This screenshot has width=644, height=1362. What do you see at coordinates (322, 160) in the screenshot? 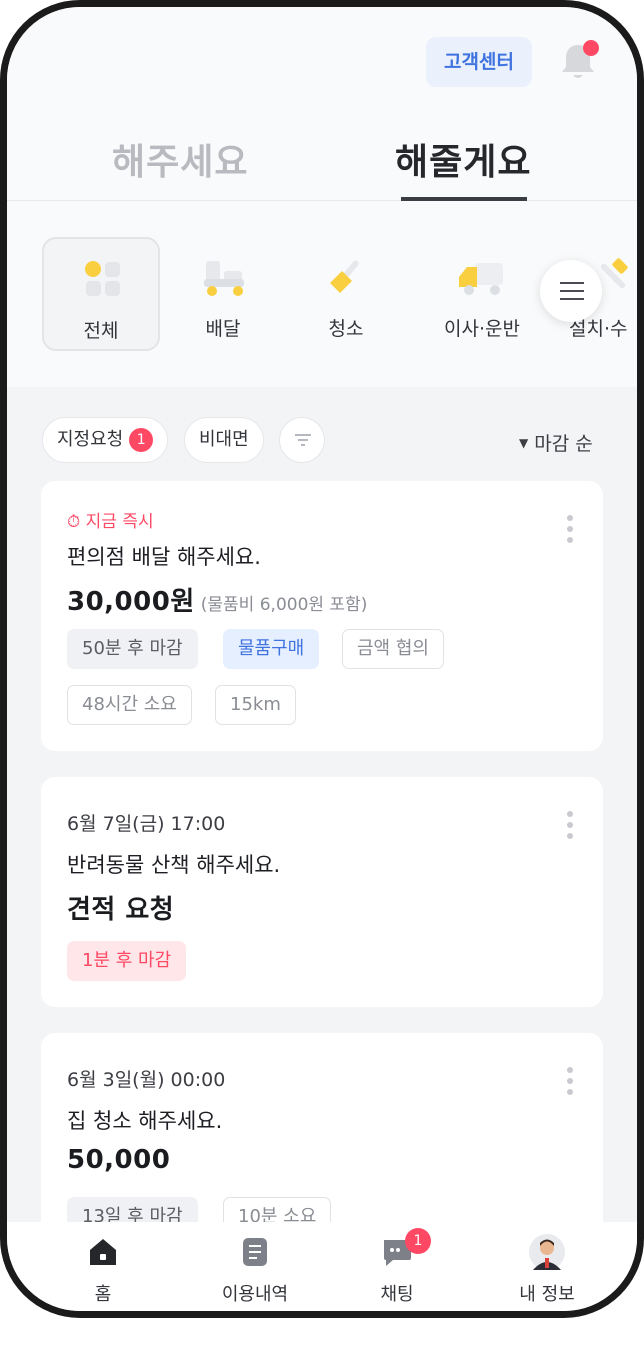
I see `main-tabs: 해주세요 해줄게요` at bounding box center [322, 160].